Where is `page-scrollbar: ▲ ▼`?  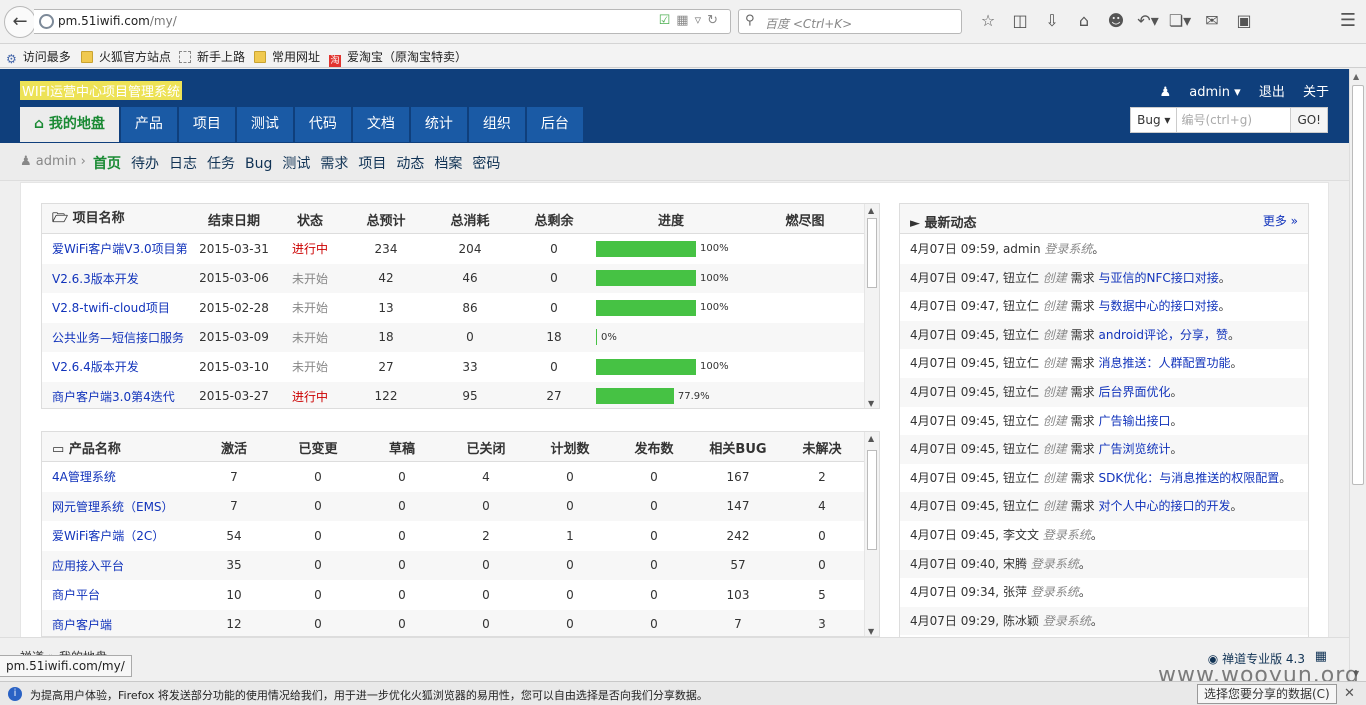 page-scrollbar: ▲ ▼ is located at coordinates (1357, 375).